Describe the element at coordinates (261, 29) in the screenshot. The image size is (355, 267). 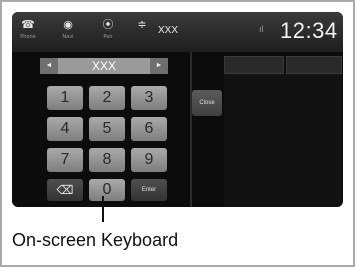
I see `status-indicator: ıl` at that location.